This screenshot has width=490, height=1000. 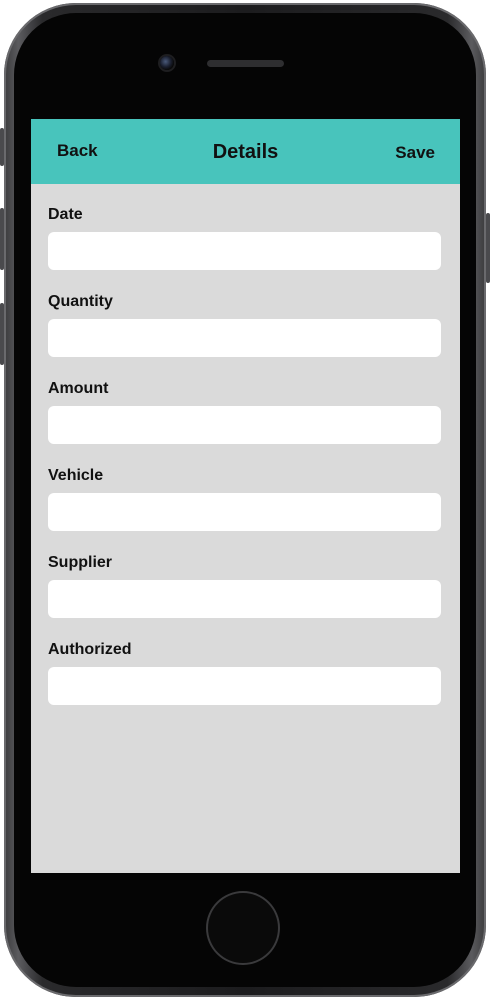 What do you see at coordinates (245, 151) in the screenshot?
I see `navigation-bar: Back Details Save` at bounding box center [245, 151].